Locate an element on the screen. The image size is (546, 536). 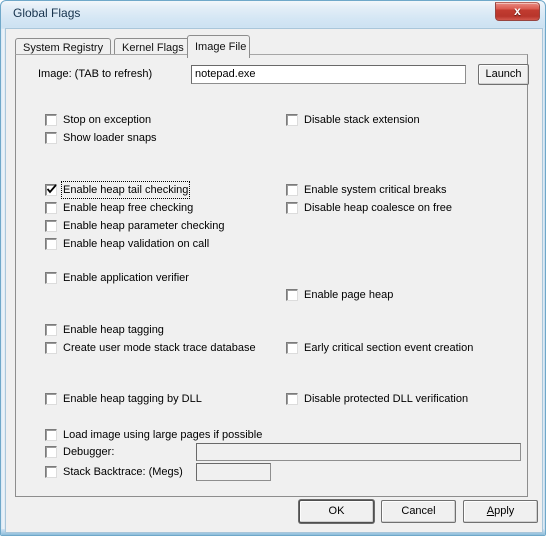
title-bar: Global Flags x is located at coordinates (273, 15).